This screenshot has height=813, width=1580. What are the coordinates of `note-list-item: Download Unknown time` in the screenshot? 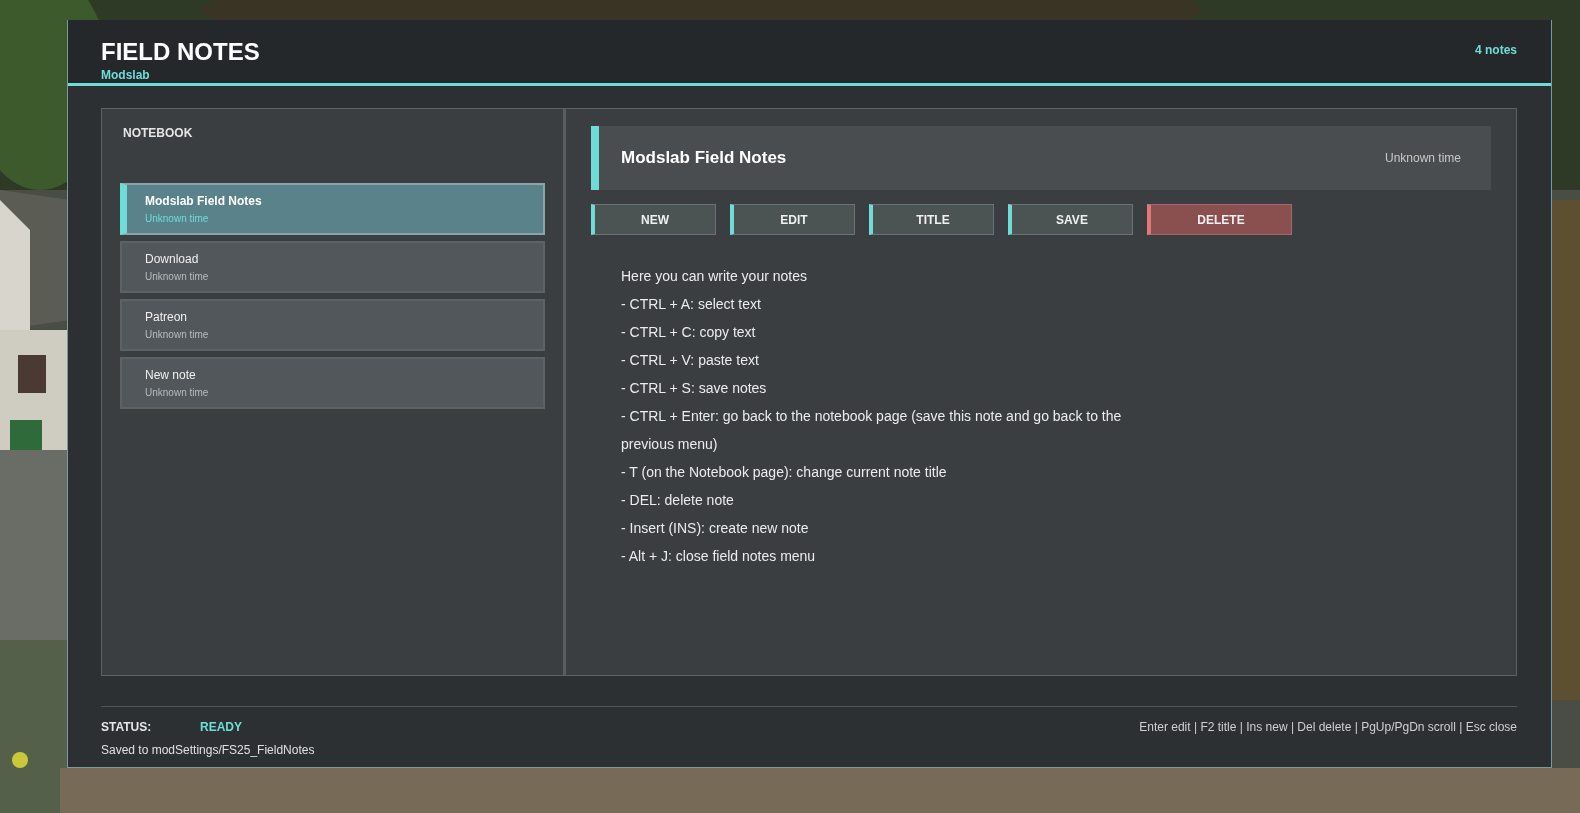 It's located at (332, 267).